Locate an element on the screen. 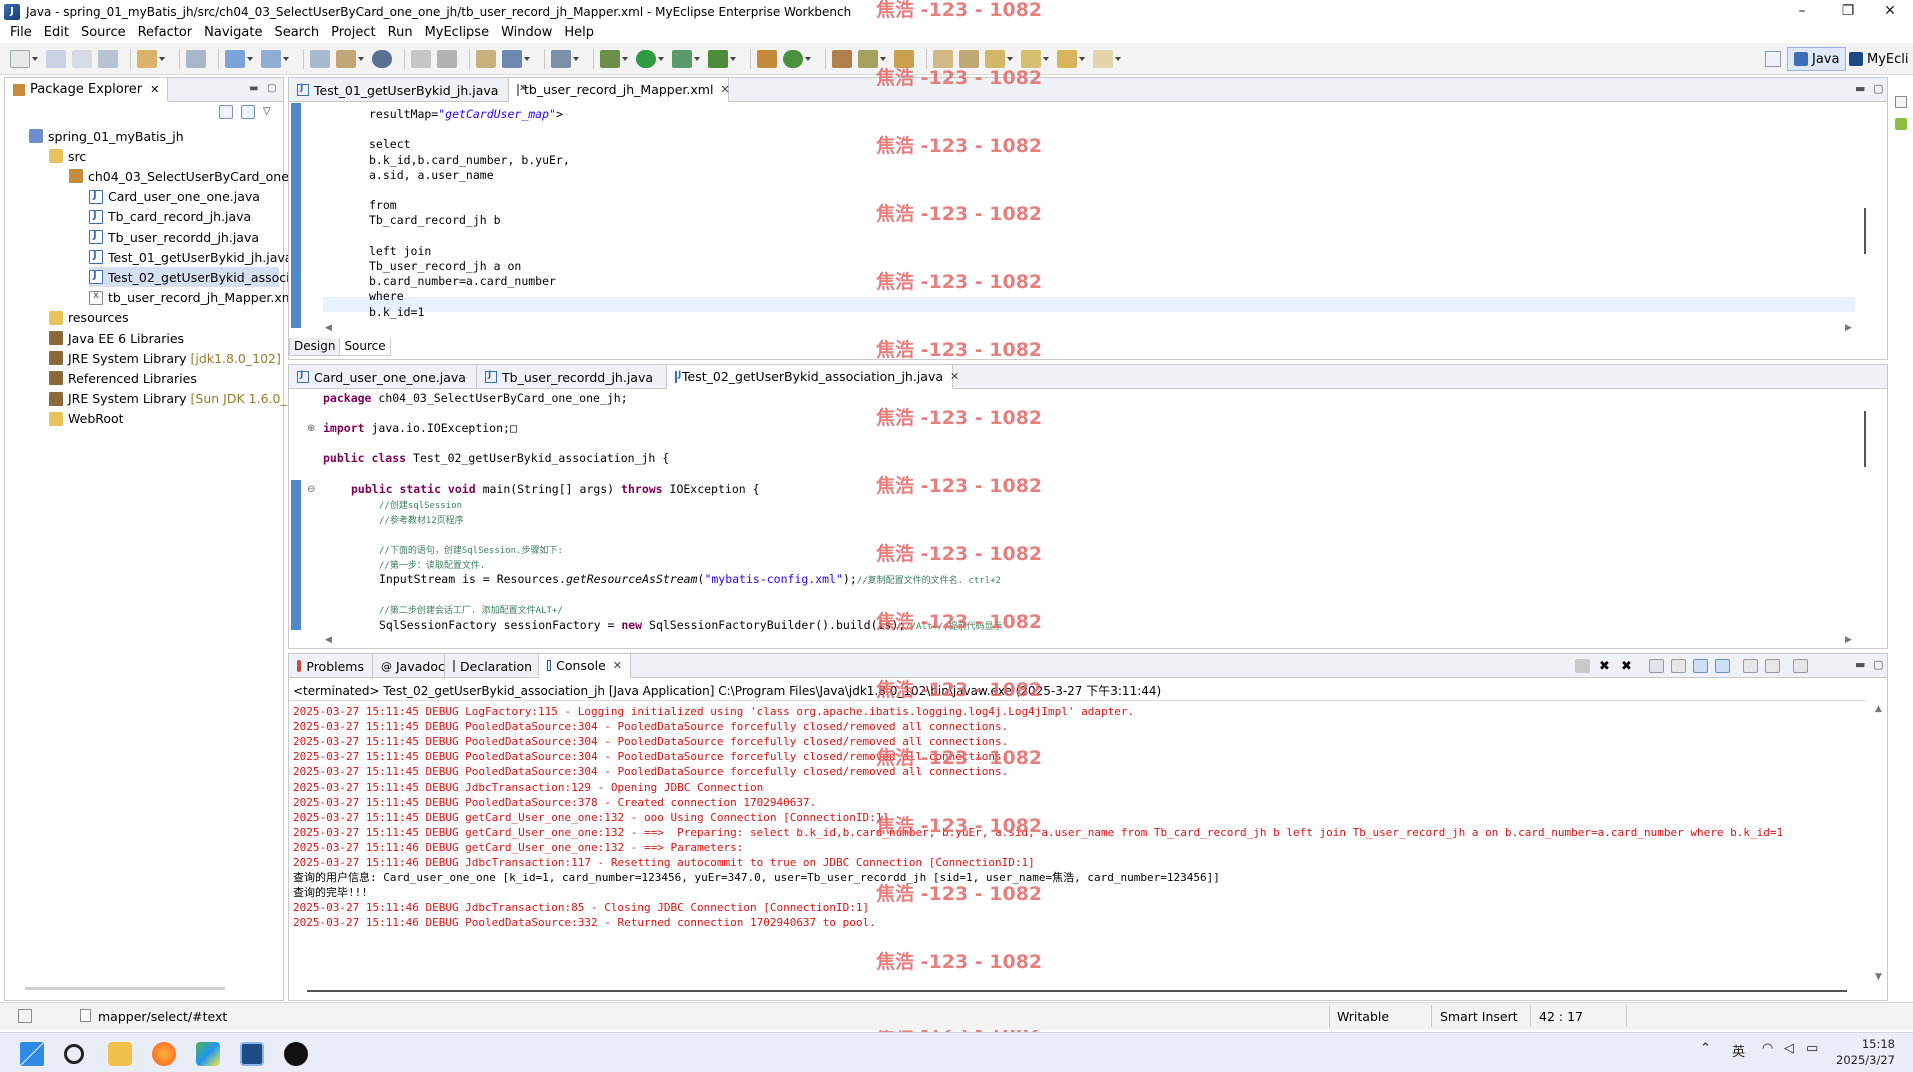 The width and height of the screenshot is (1913, 1072). search-icon is located at coordinates (74, 1054).